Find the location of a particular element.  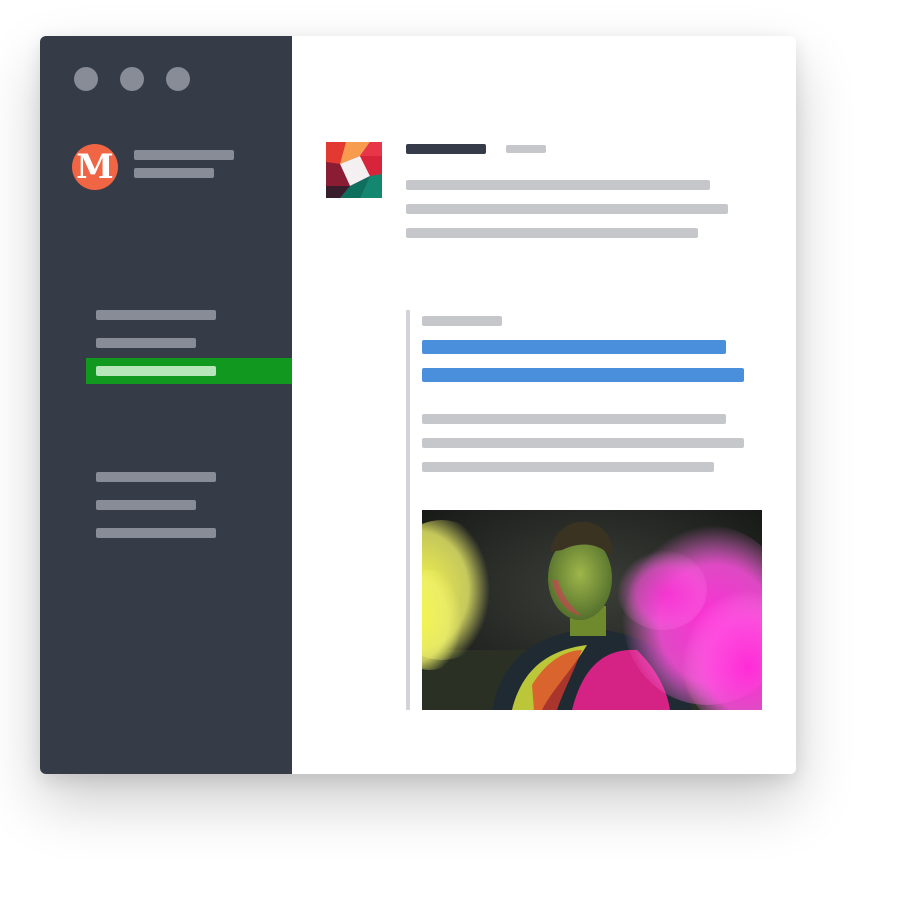

sidebar-nav-item-label is located at coordinates (156, 371).